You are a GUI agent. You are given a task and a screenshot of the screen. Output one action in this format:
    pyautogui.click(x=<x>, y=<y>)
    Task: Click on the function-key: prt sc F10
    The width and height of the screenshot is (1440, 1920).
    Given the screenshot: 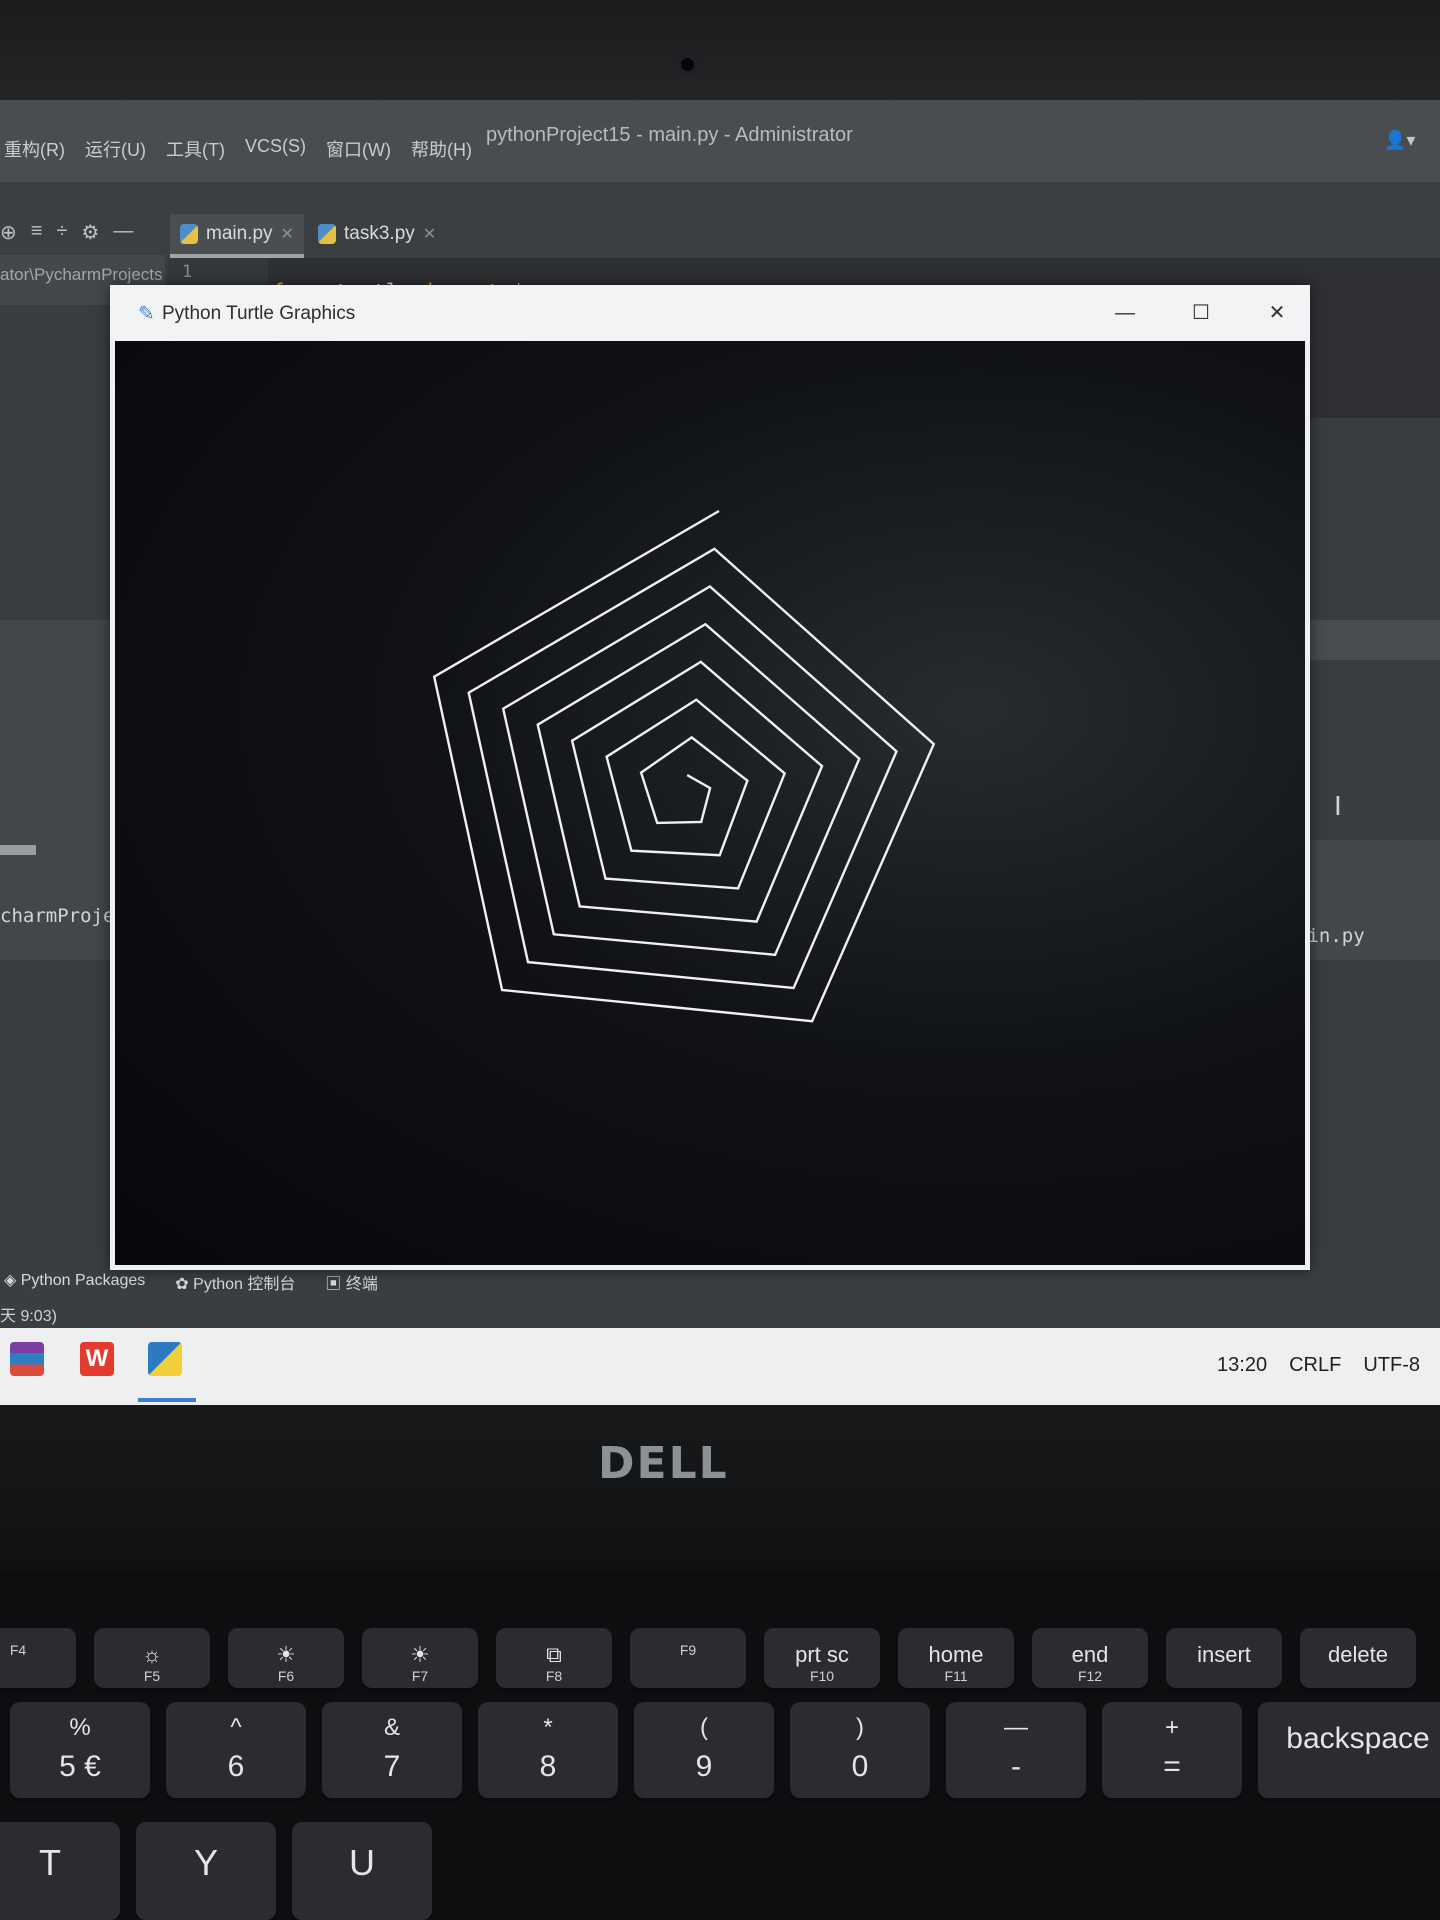 What is the action you would take?
    pyautogui.click(x=822, y=1658)
    